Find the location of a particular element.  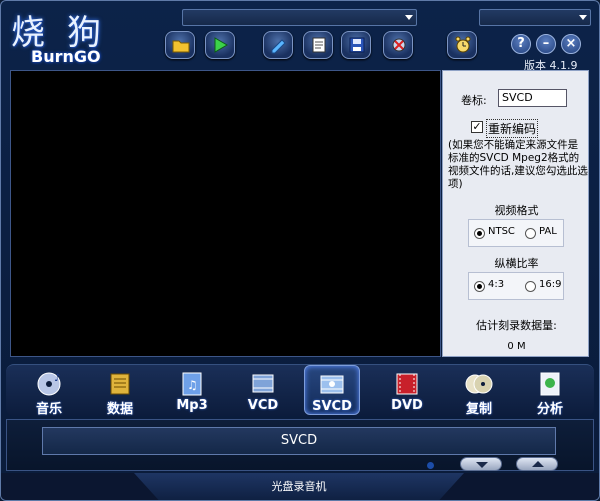

category-dvd: DVD is located at coordinates (407, 390).